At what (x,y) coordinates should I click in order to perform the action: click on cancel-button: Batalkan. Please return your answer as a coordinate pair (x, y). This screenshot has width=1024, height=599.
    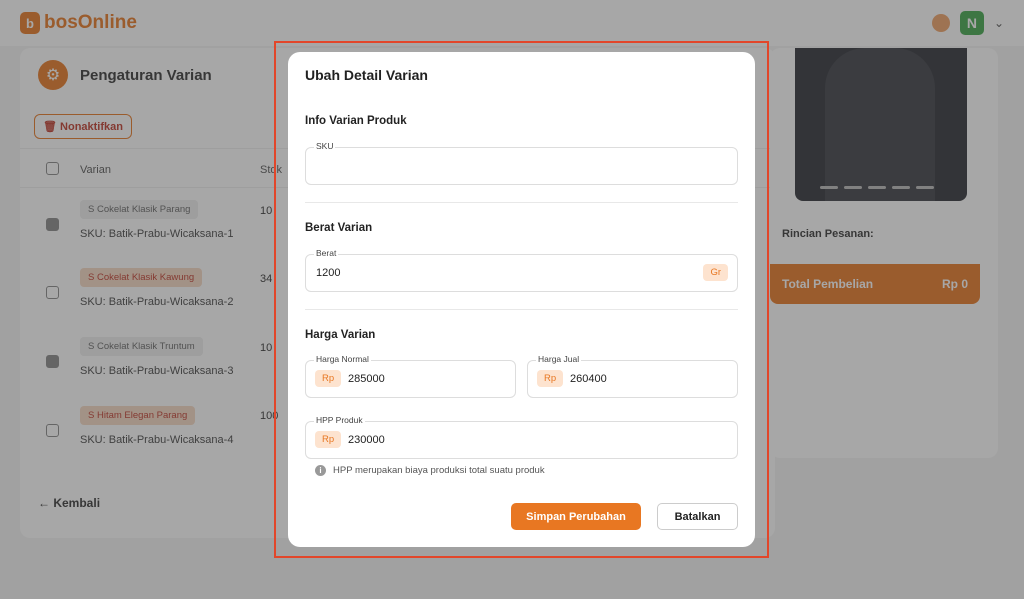
    Looking at the image, I should click on (697, 516).